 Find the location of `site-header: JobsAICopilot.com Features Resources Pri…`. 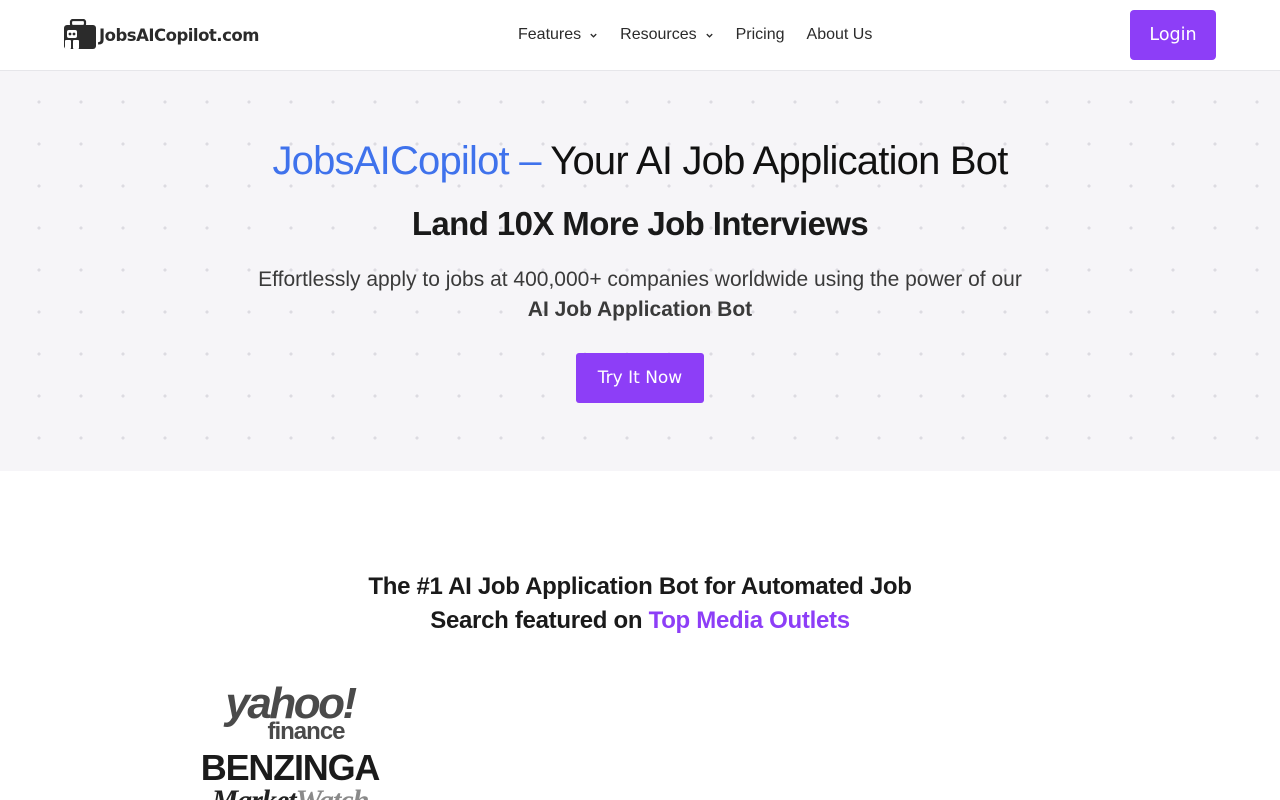

site-header: JobsAICopilot.com Features Resources Pri… is located at coordinates (640, 35).